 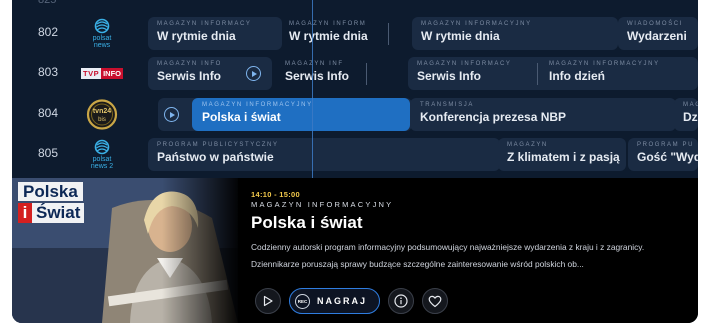 I want to click on current-time-line, so click(x=312, y=89).